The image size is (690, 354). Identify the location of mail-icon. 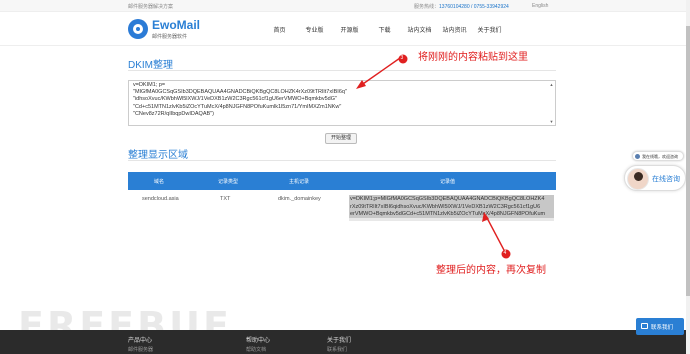
(644, 326).